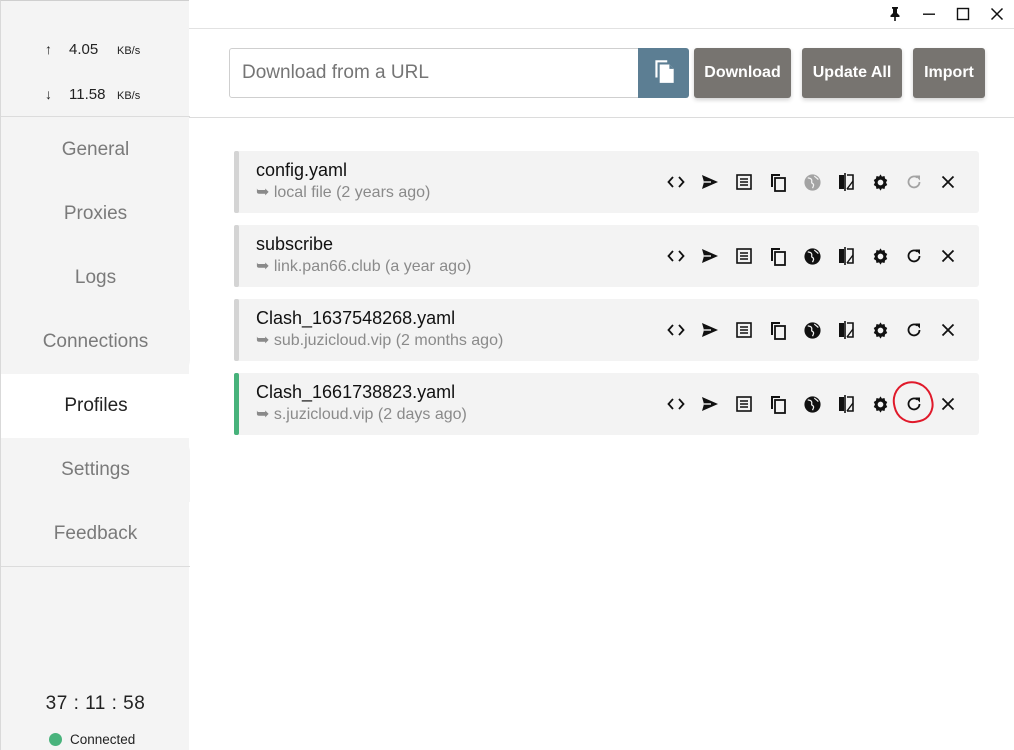  What do you see at coordinates (129, 96) in the screenshot?
I see `download-unit: KB/s` at bounding box center [129, 96].